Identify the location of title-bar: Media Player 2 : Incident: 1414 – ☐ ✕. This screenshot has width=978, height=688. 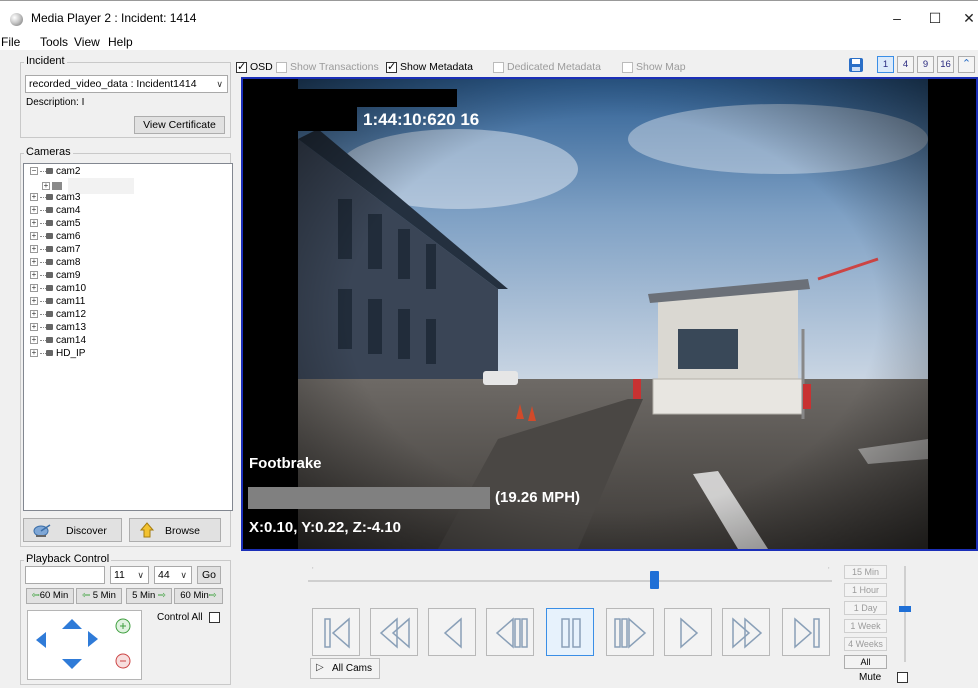
(489, 17).